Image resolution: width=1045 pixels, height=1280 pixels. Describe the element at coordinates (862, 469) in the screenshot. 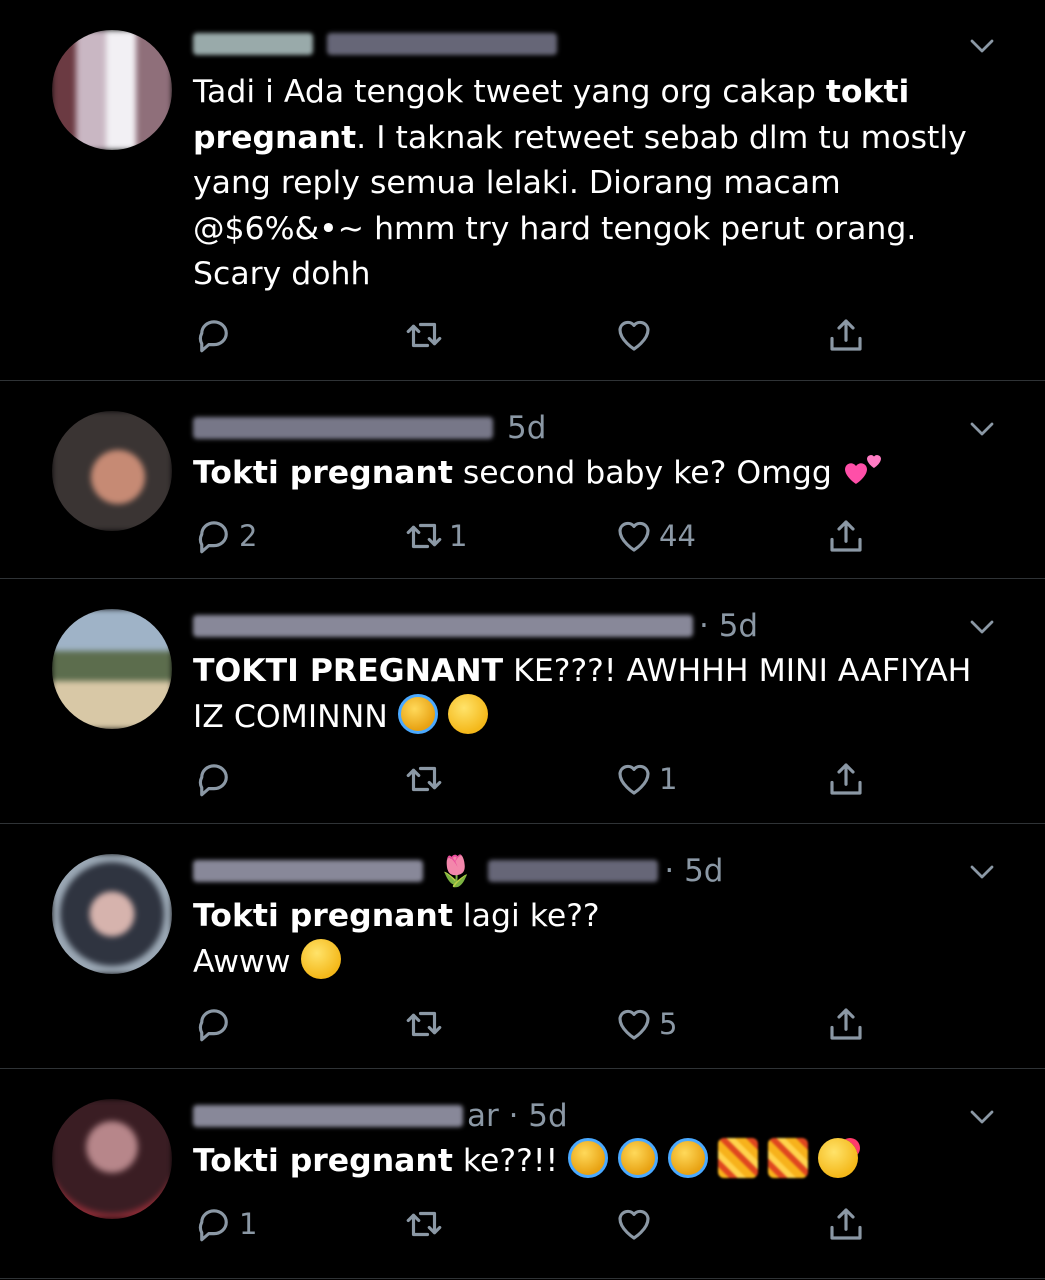

I see `two-hearts-icon` at that location.